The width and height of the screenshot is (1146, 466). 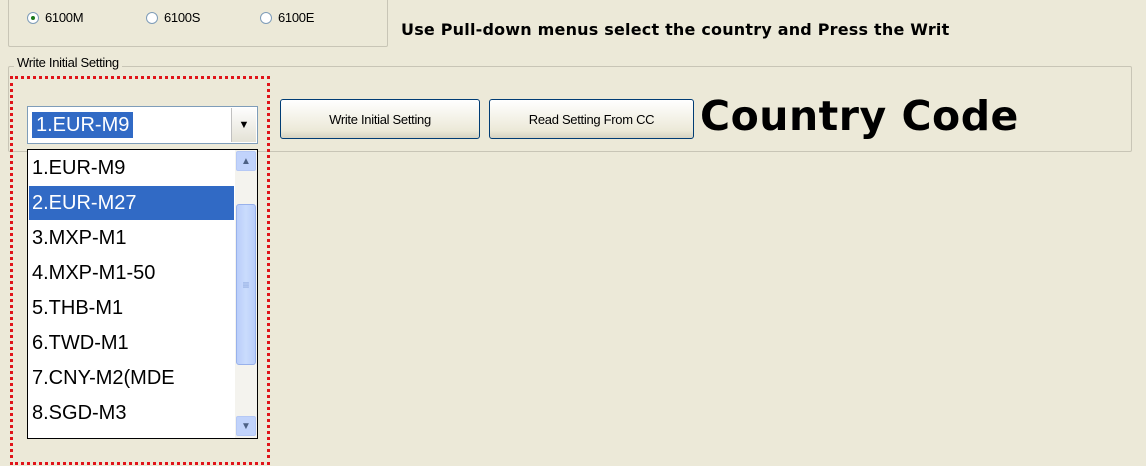 I want to click on radio-6100m: 6100M, so click(x=55, y=17).